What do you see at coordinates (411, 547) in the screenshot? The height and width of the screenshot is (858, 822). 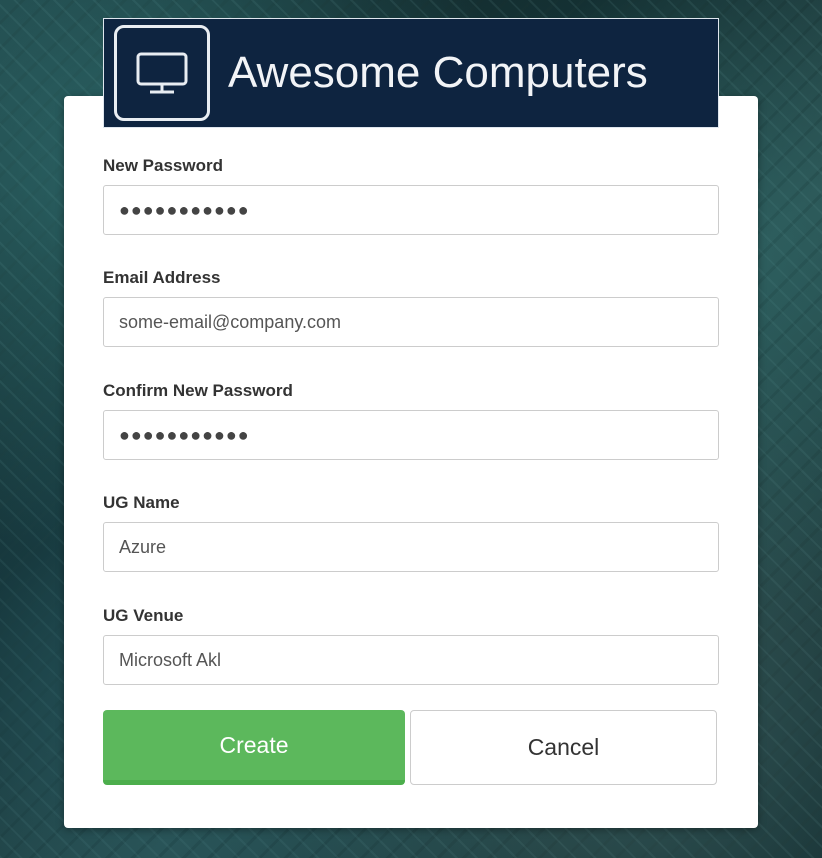 I see `ug-name-input` at bounding box center [411, 547].